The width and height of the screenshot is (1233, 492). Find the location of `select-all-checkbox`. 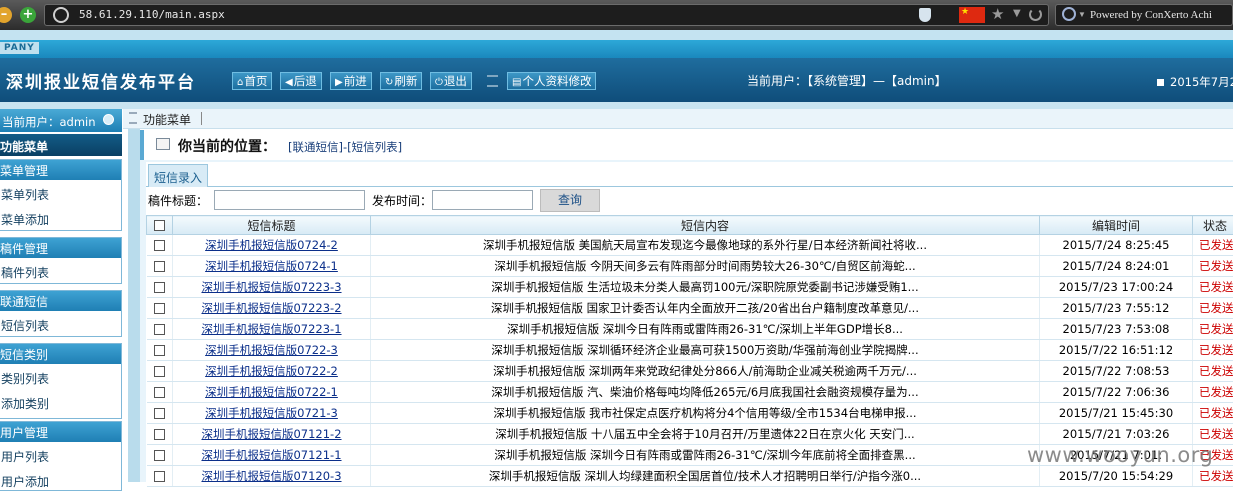

select-all-checkbox is located at coordinates (159, 225).